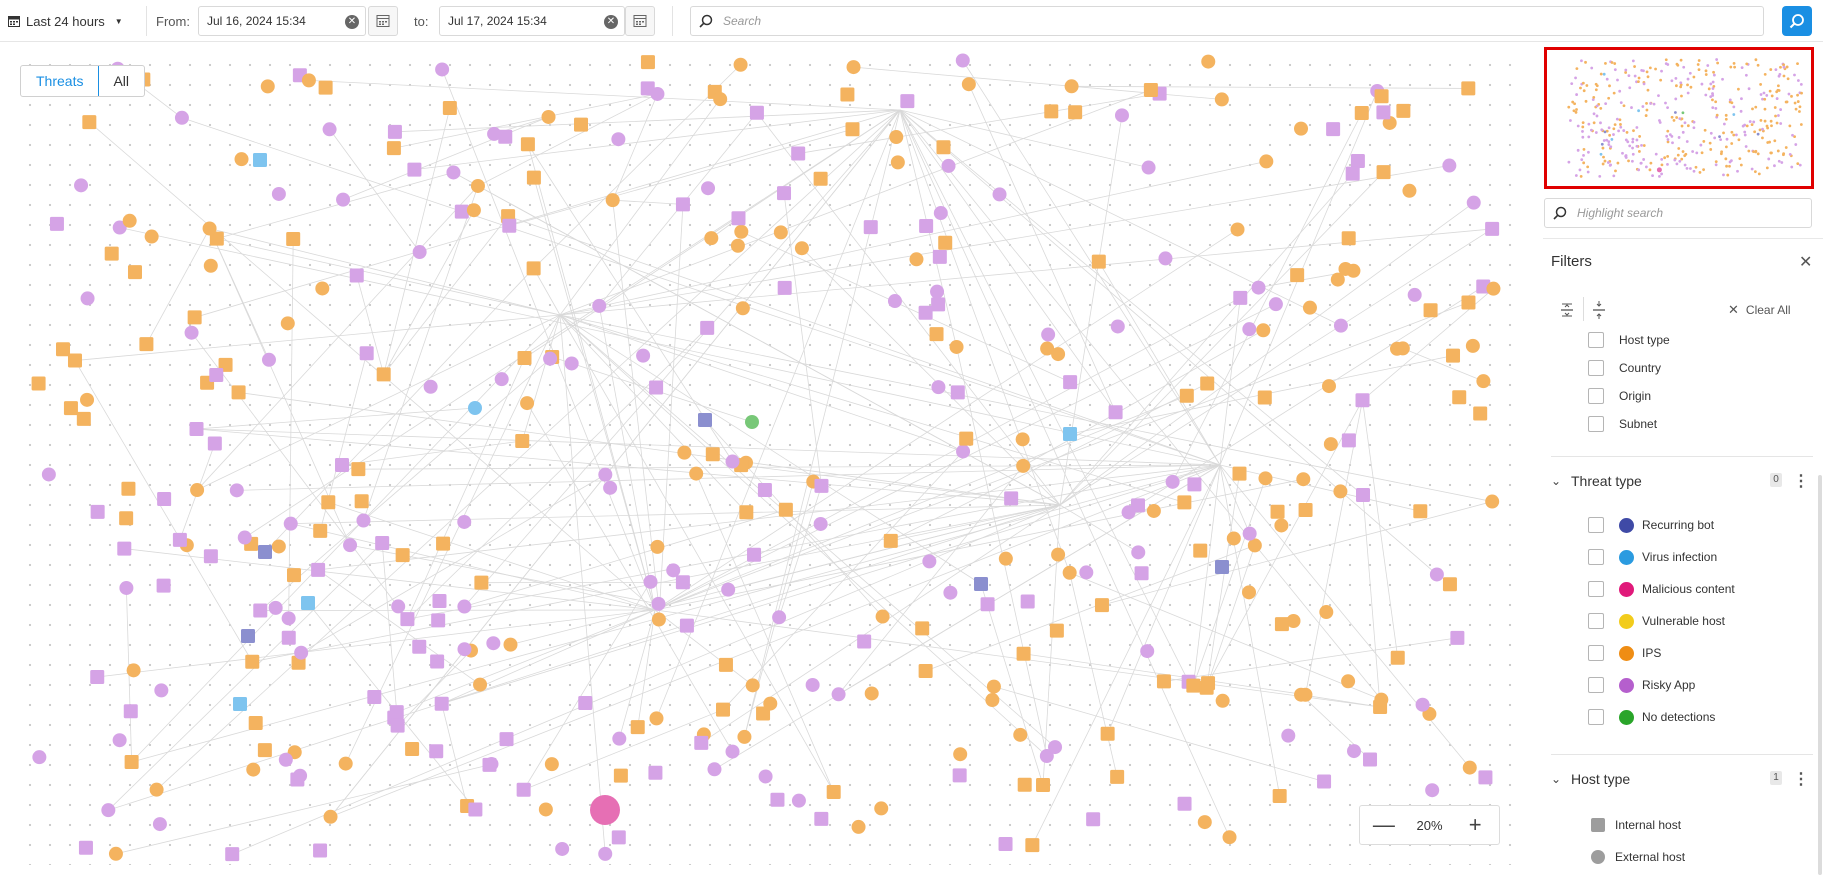  What do you see at coordinates (532, 21) in the screenshot?
I see `to-date-field: Jul 17, 2024 15:34 ✕` at bounding box center [532, 21].